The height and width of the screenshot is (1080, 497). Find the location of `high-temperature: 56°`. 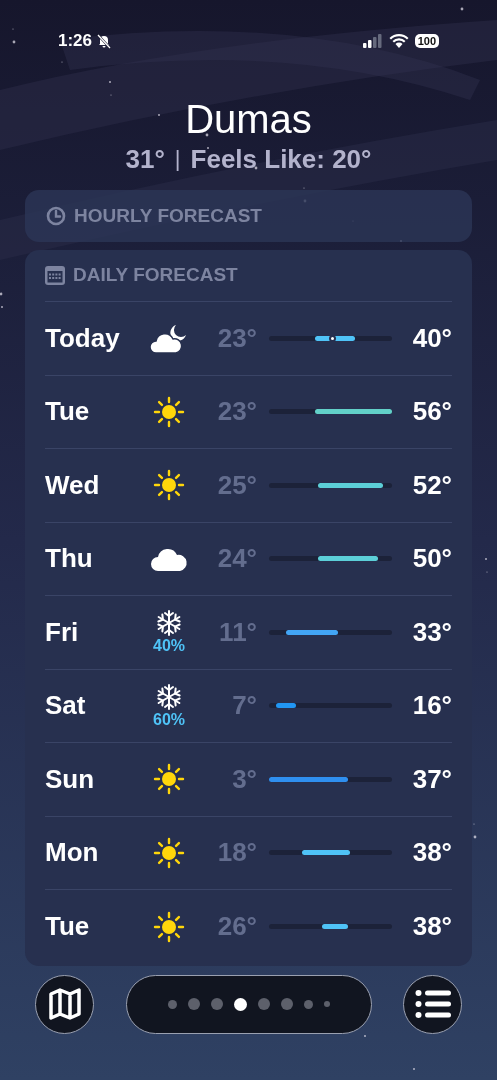

high-temperature: 56° is located at coordinates (431, 412).